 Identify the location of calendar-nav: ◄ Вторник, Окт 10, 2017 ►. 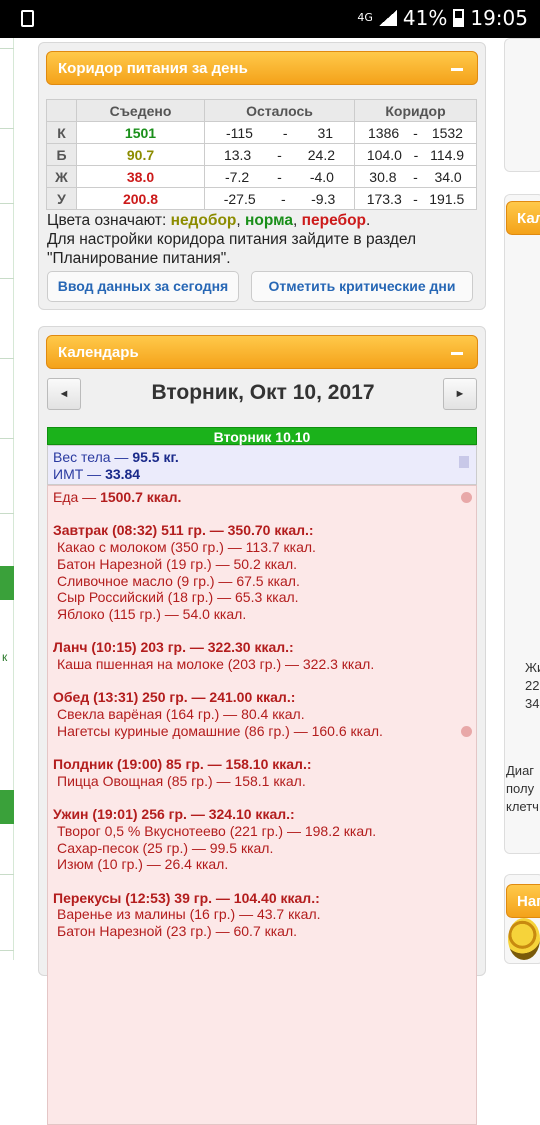
(263, 395).